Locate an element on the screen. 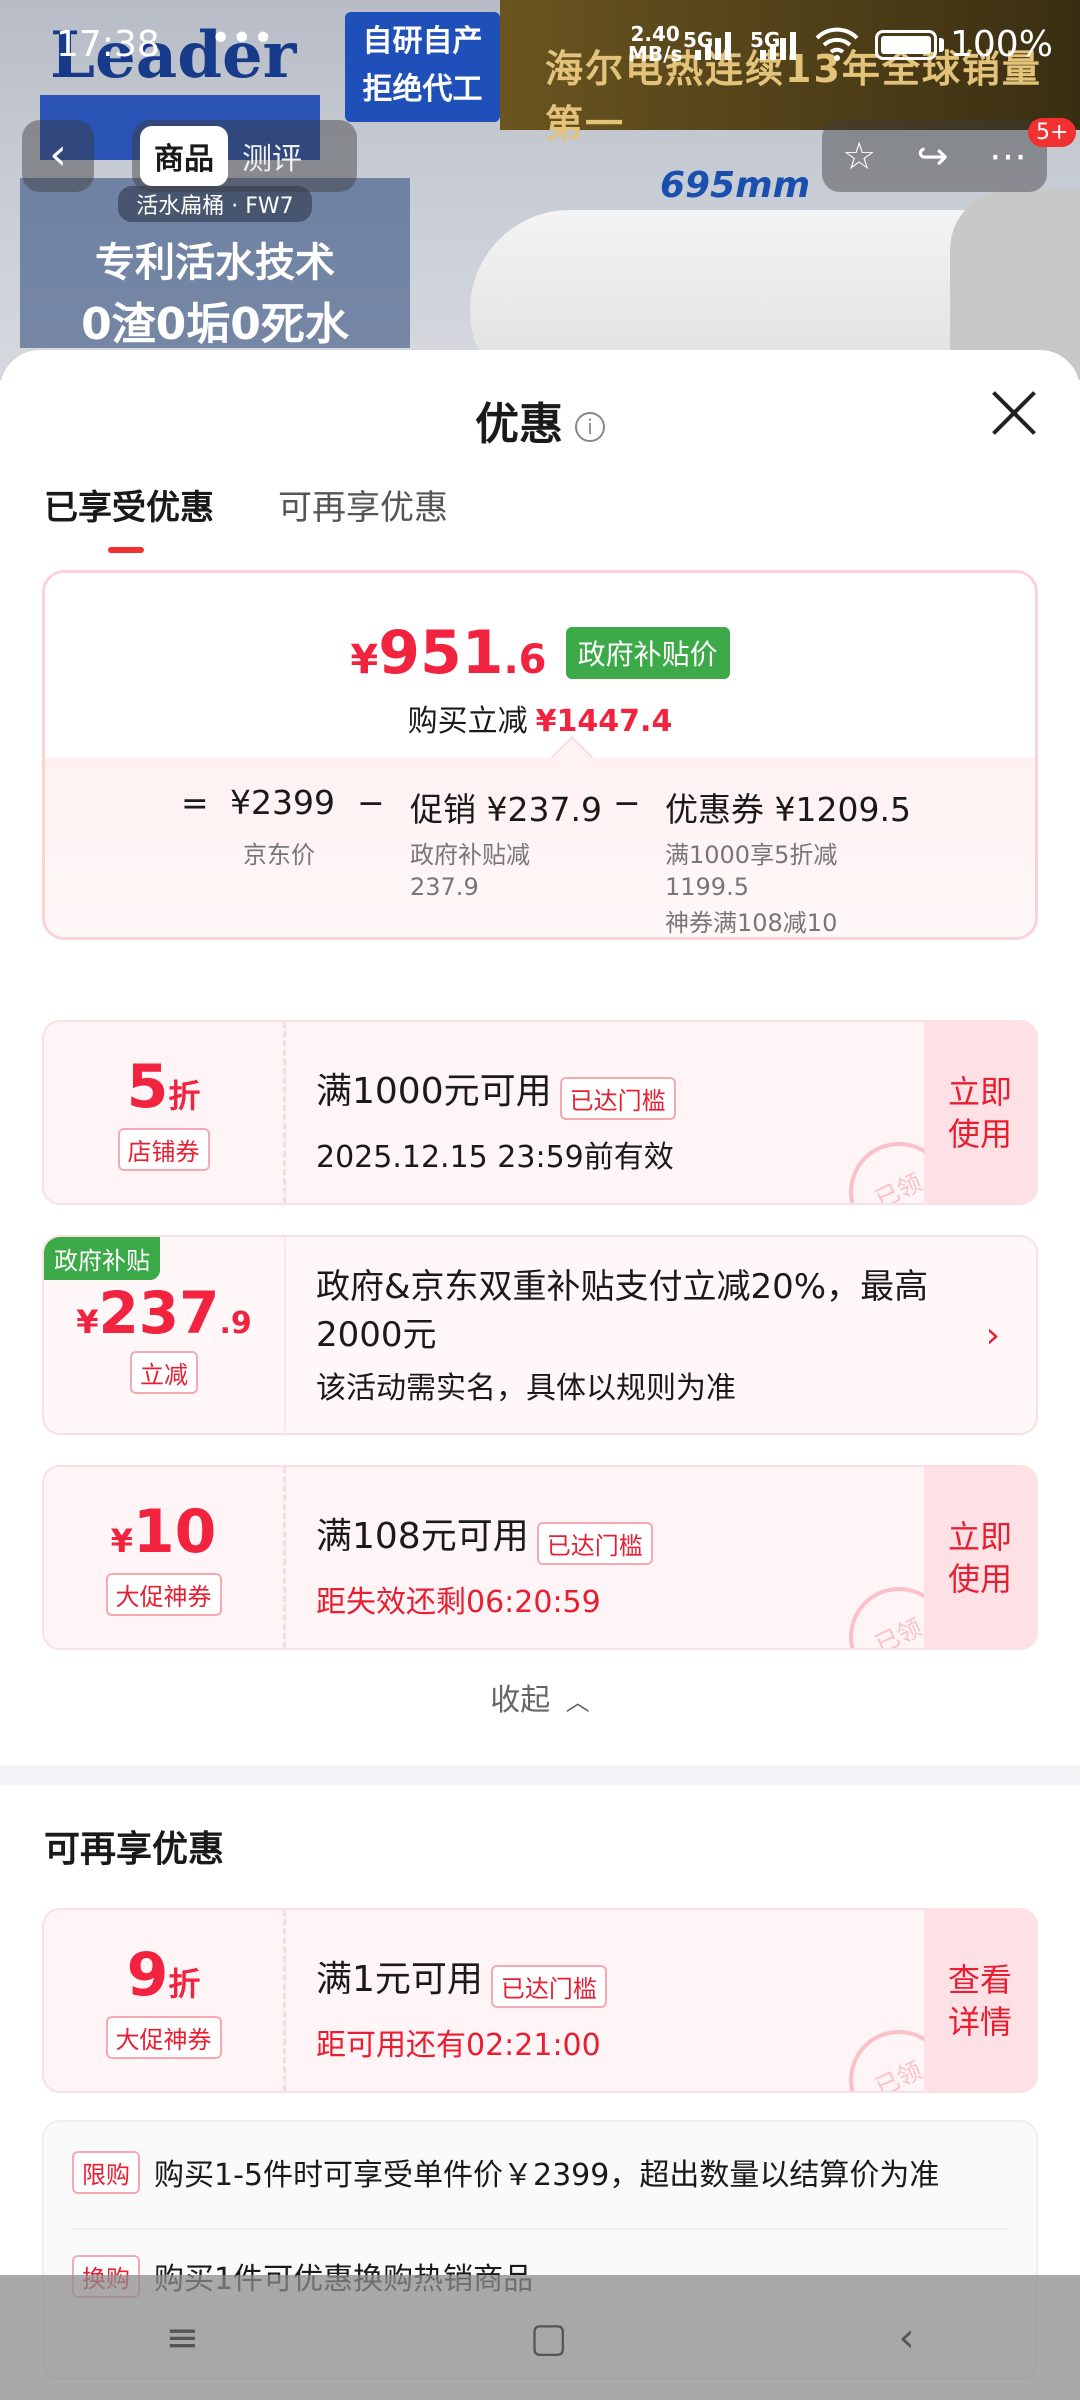  status-bar: 17:38 ••• 2.40 MB/s 5G 5G 100% is located at coordinates (540, 45).